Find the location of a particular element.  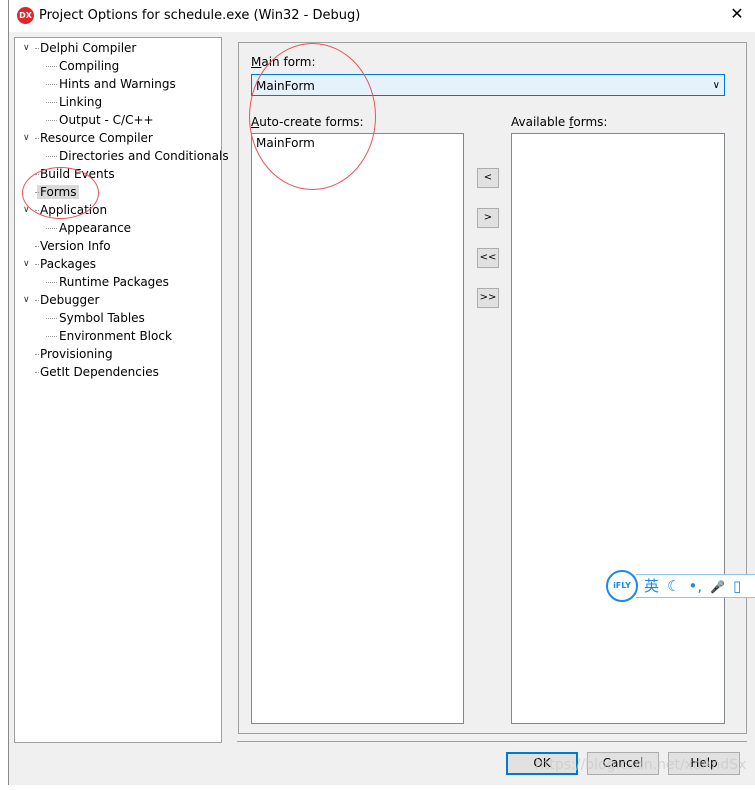

tree-item: ∨ Delphi Compiler is located at coordinates (80, 48).